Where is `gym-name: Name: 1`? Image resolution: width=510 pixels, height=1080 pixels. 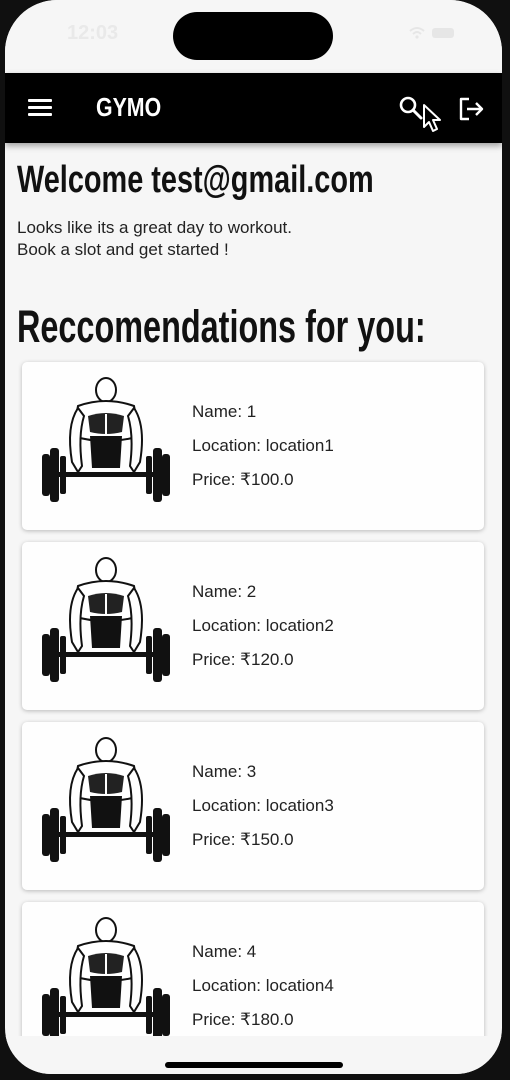 gym-name: Name: 1 is located at coordinates (224, 411).